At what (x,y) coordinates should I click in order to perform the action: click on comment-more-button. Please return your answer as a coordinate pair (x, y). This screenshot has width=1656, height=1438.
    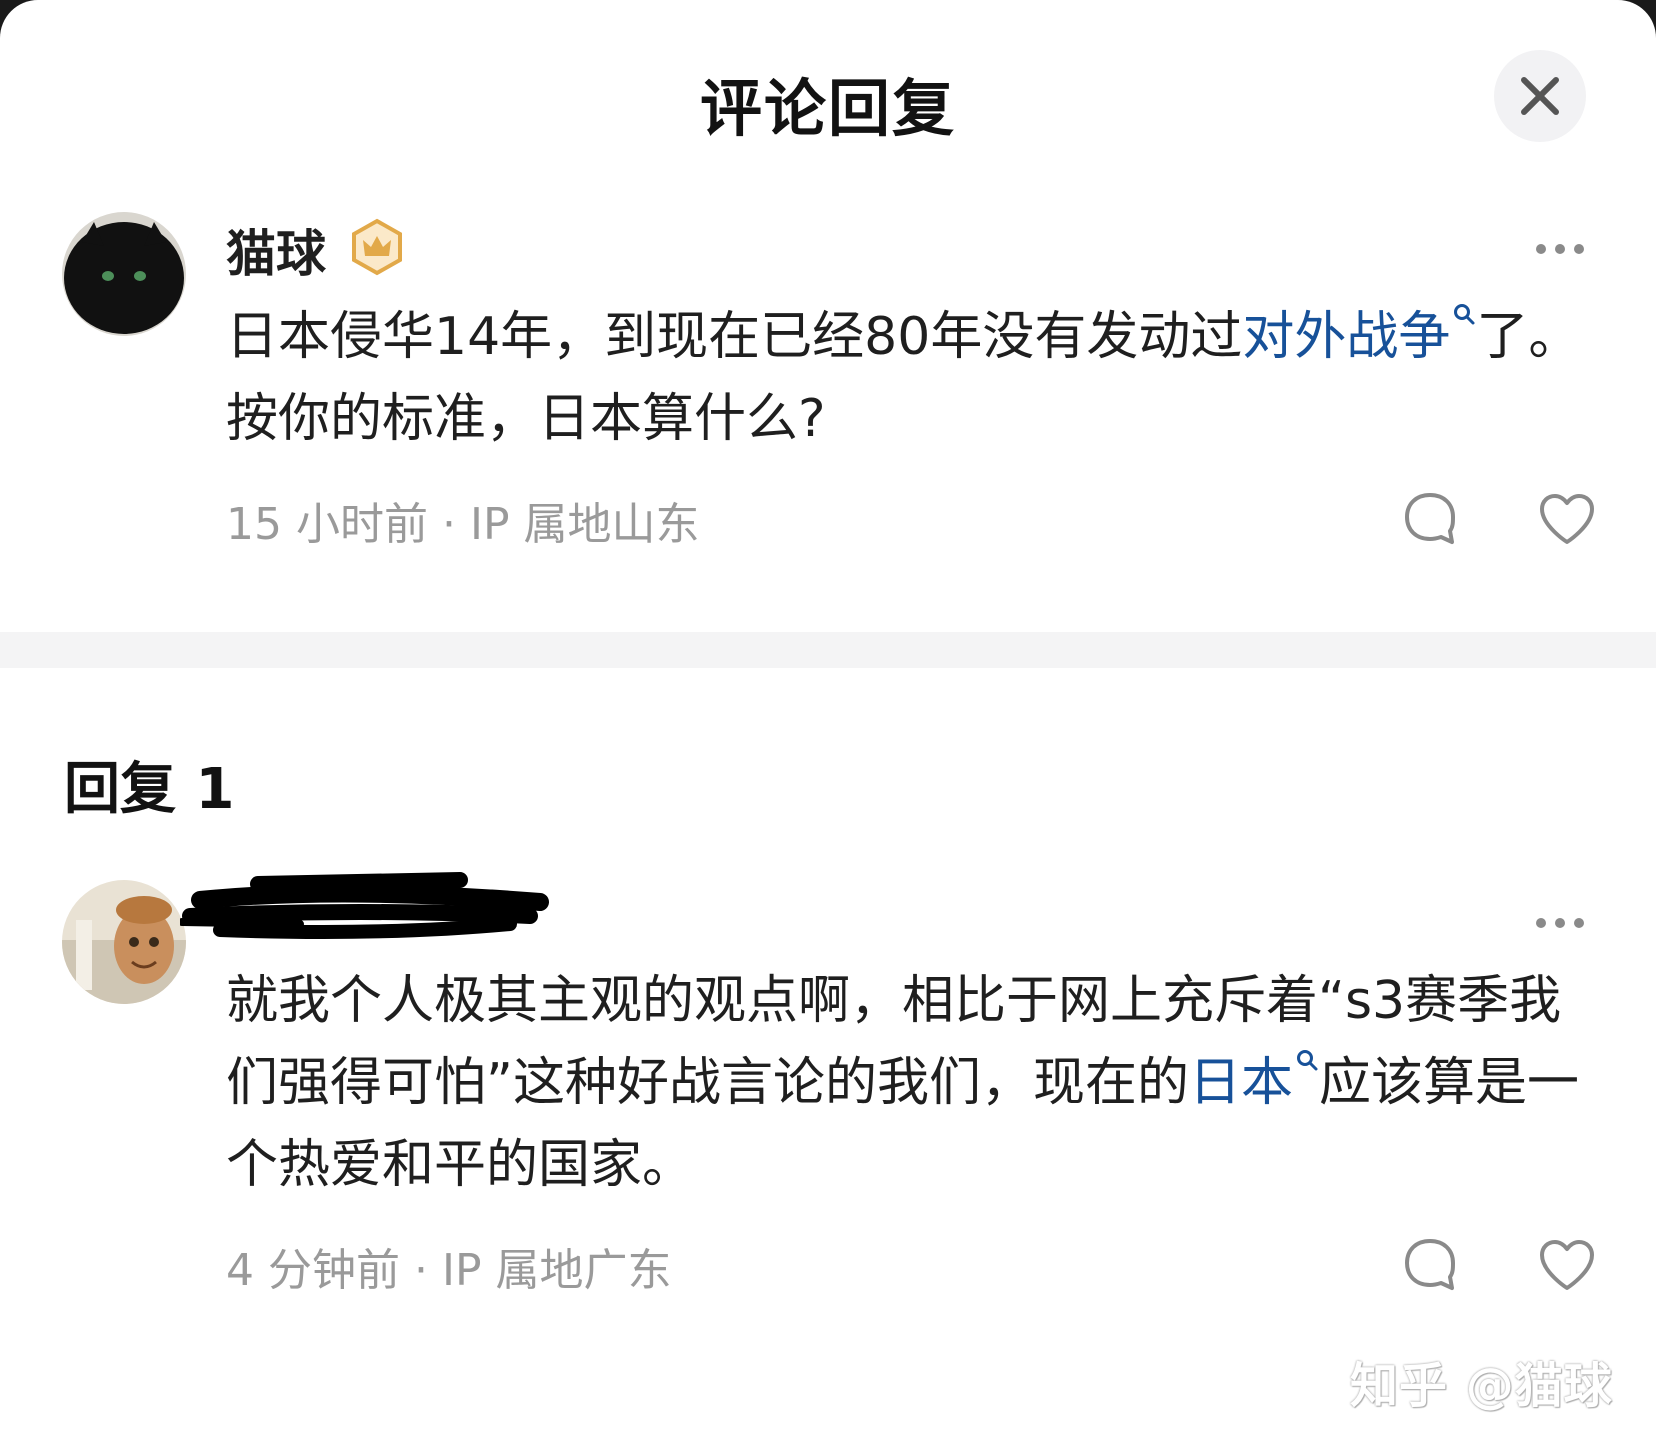
    Looking at the image, I should click on (1560, 244).